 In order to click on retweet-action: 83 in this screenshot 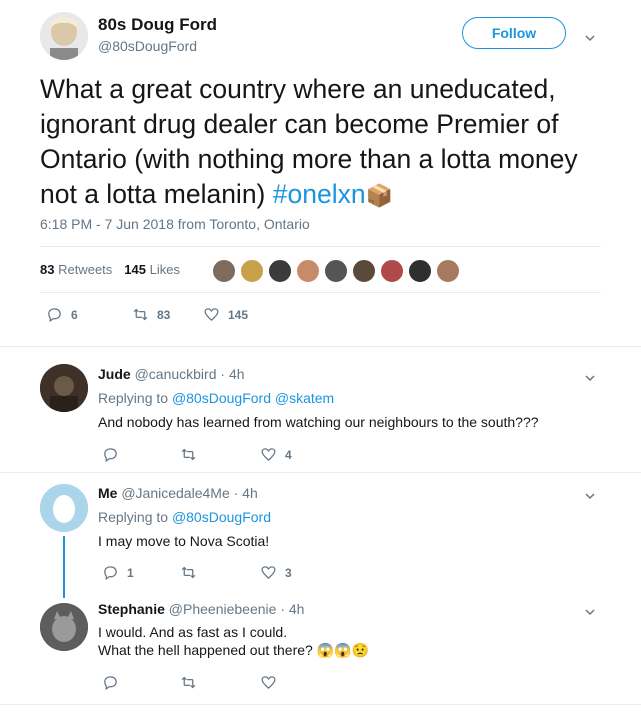, I will do `click(151, 314)`.